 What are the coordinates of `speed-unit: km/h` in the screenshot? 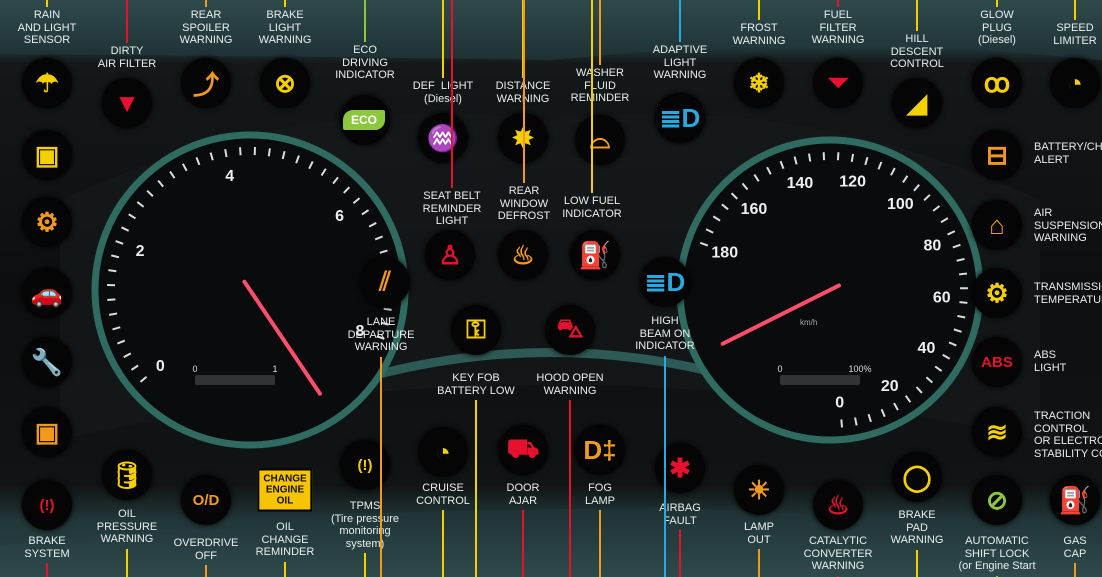 It's located at (808, 322).